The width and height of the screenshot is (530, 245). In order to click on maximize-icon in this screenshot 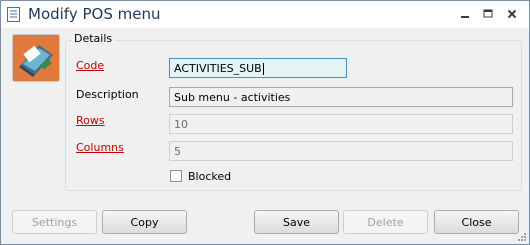, I will do `click(487, 13)`.